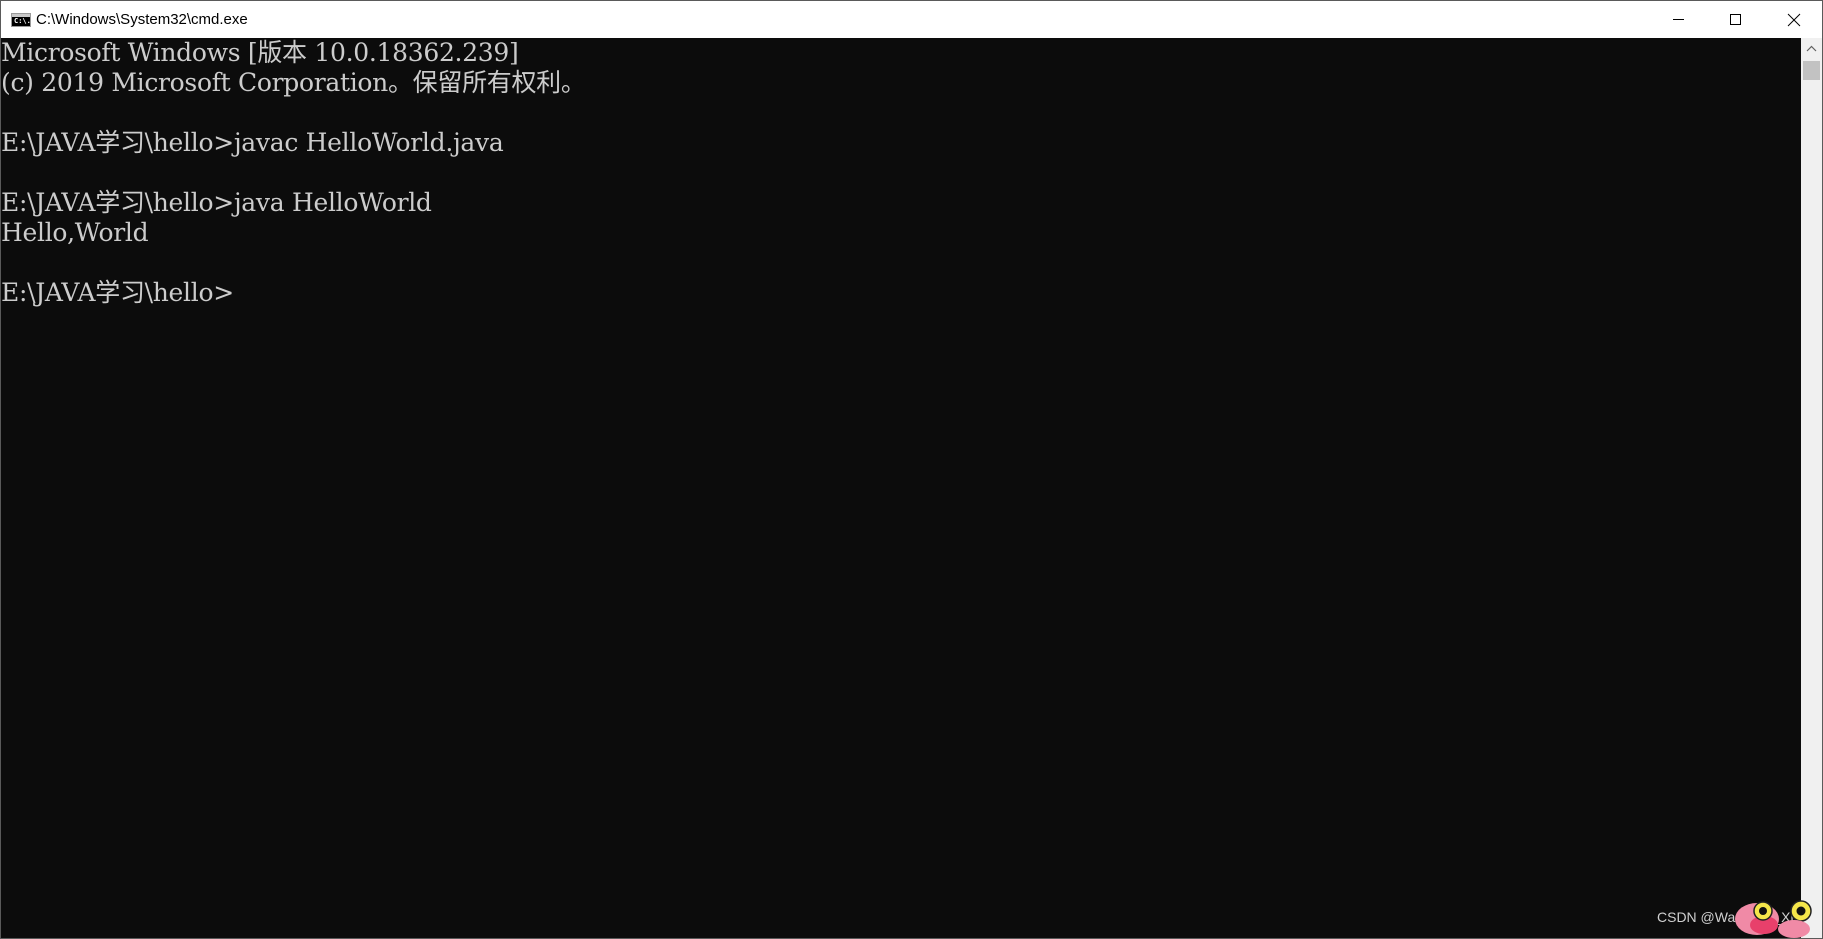 This screenshot has width=1823, height=939. What do you see at coordinates (75, 232) in the screenshot?
I see `console-line: Hello,World` at bounding box center [75, 232].